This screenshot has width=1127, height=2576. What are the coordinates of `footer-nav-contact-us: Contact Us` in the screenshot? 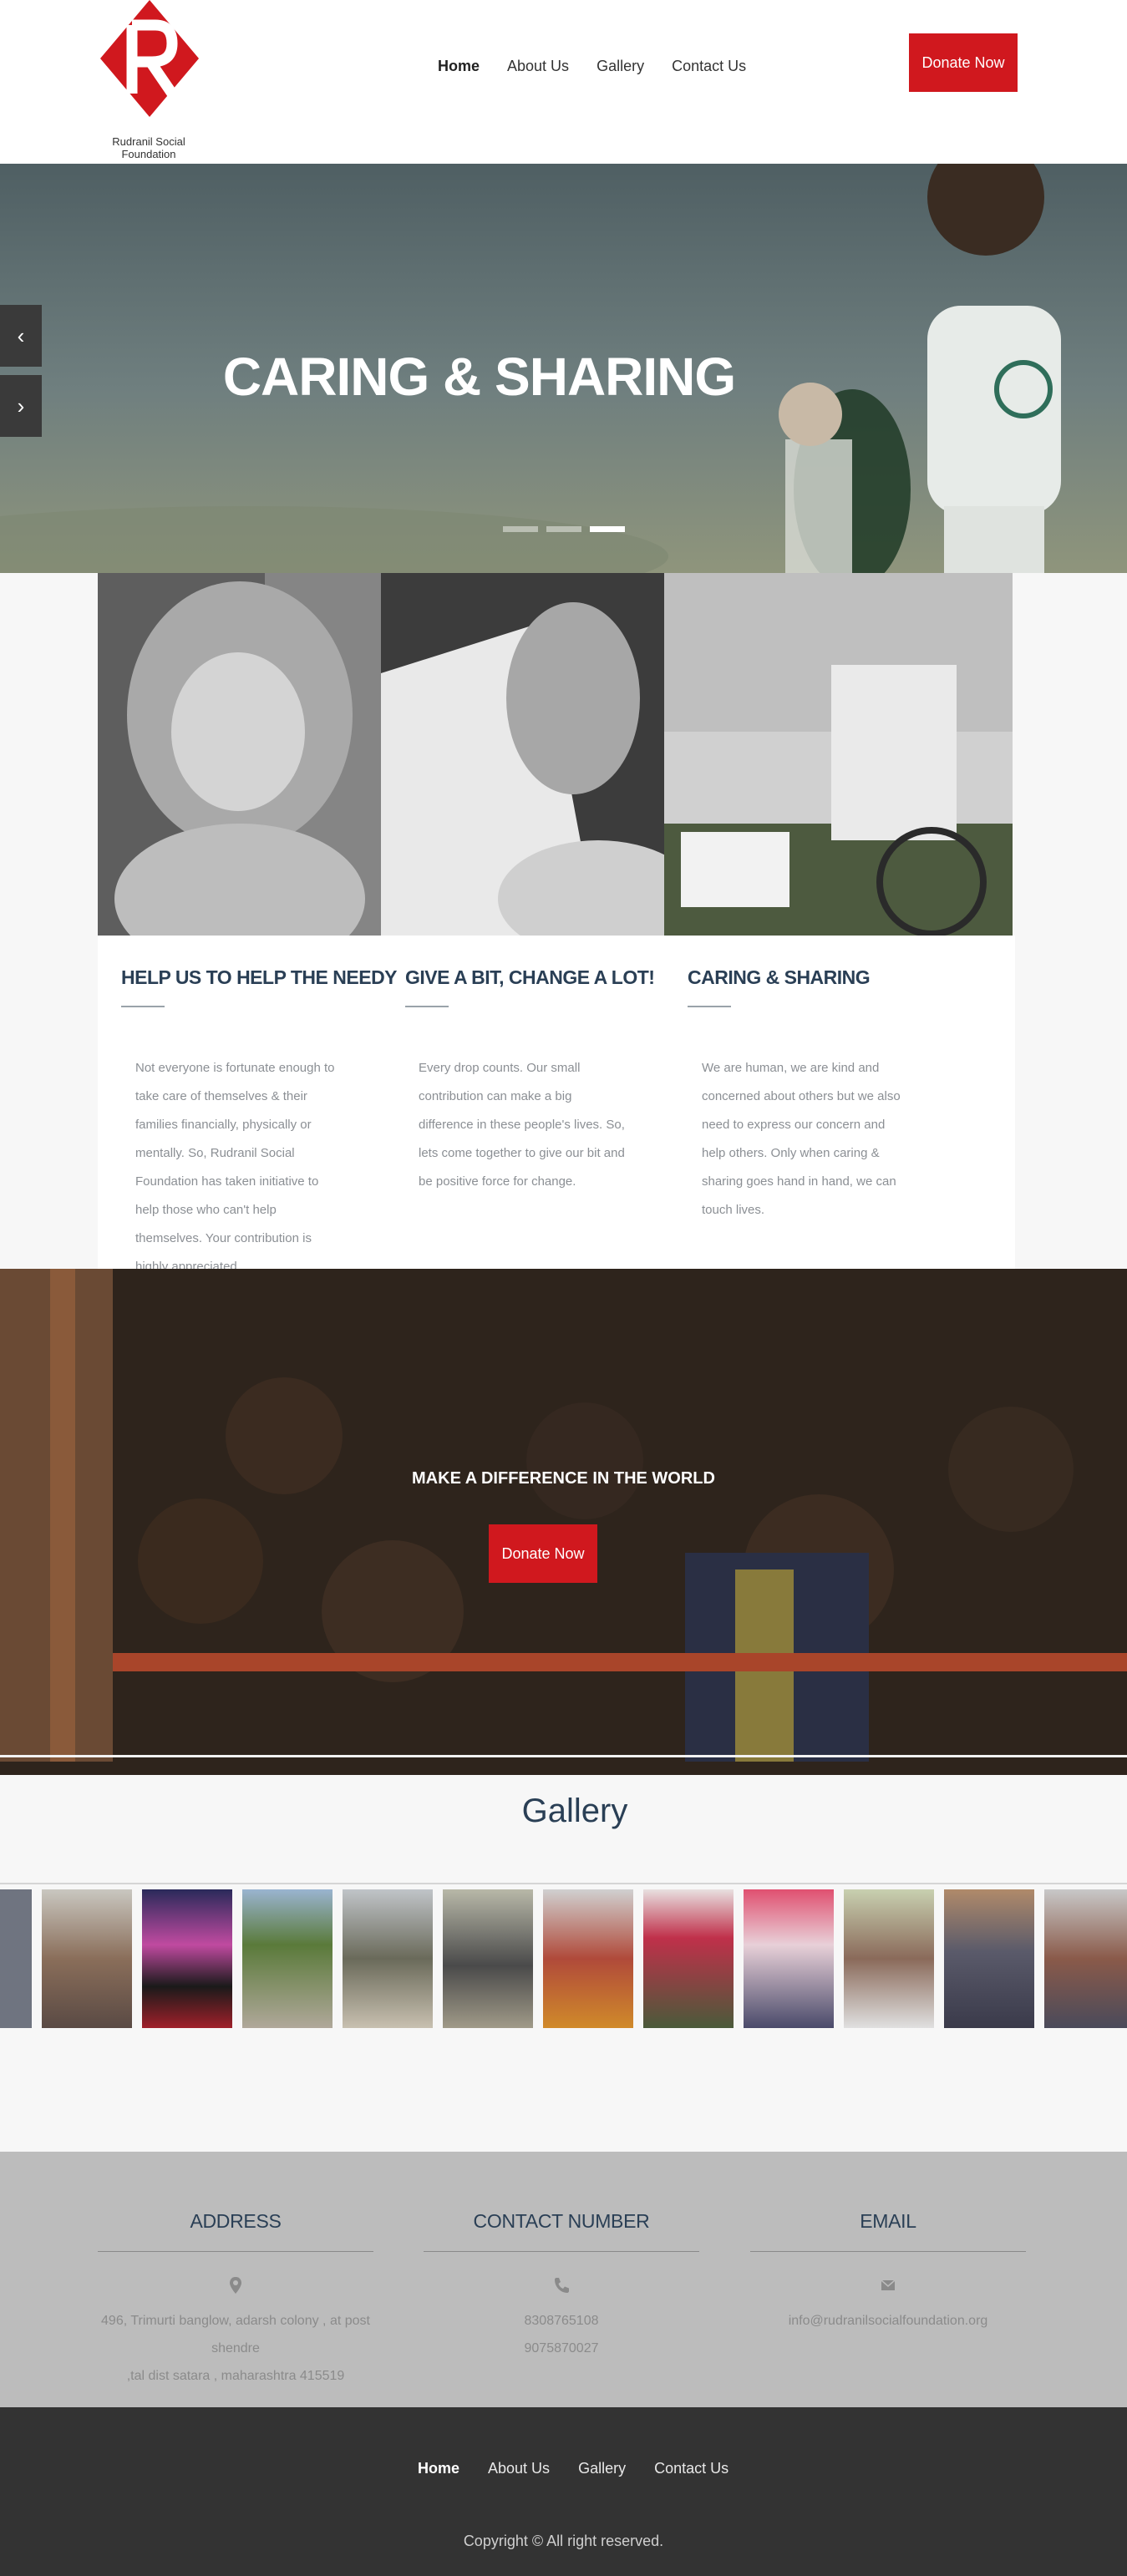 It's located at (691, 2468).